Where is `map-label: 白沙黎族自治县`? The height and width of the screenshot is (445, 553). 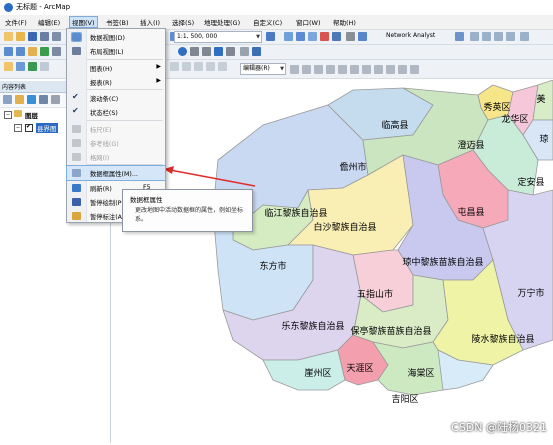 map-label: 白沙黎族自治县 is located at coordinates (344, 226).